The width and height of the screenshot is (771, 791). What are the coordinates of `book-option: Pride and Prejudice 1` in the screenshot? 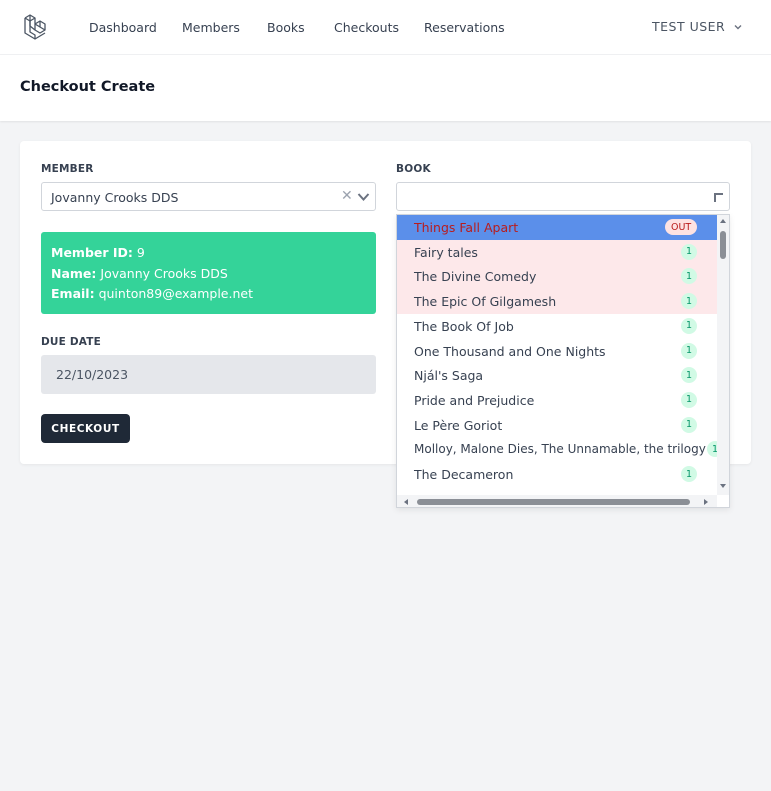 It's located at (557, 400).